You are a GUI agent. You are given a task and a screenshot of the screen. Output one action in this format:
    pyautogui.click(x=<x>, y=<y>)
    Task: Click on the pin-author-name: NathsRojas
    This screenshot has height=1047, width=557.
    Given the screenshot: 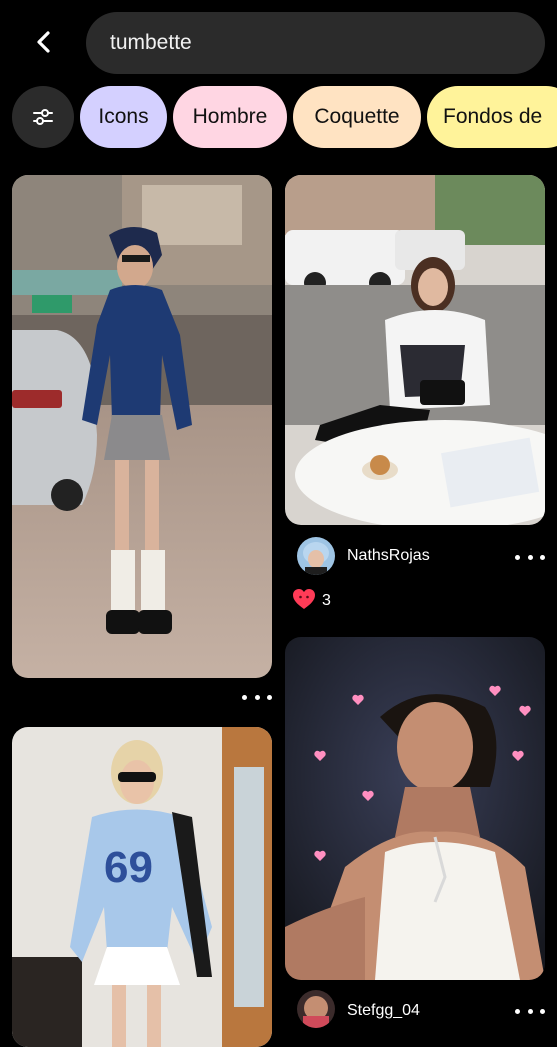 What is the action you would take?
    pyautogui.click(x=388, y=556)
    